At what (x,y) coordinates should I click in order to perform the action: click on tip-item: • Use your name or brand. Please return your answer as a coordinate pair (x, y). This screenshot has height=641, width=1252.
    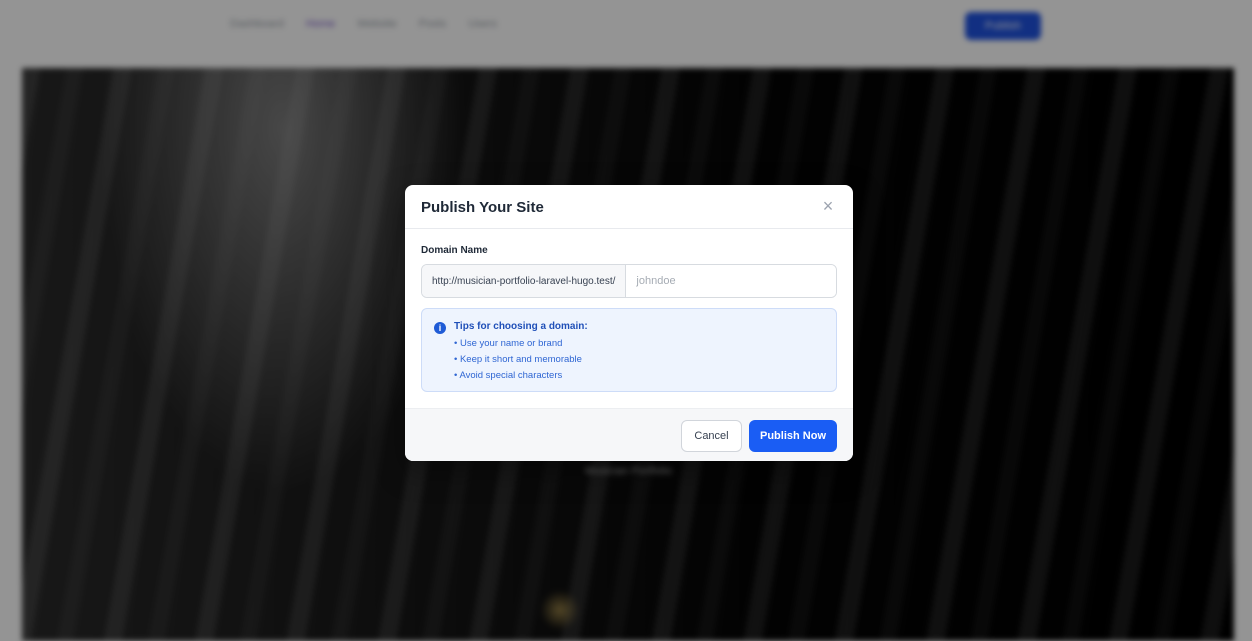
    Looking at the image, I should click on (508, 343).